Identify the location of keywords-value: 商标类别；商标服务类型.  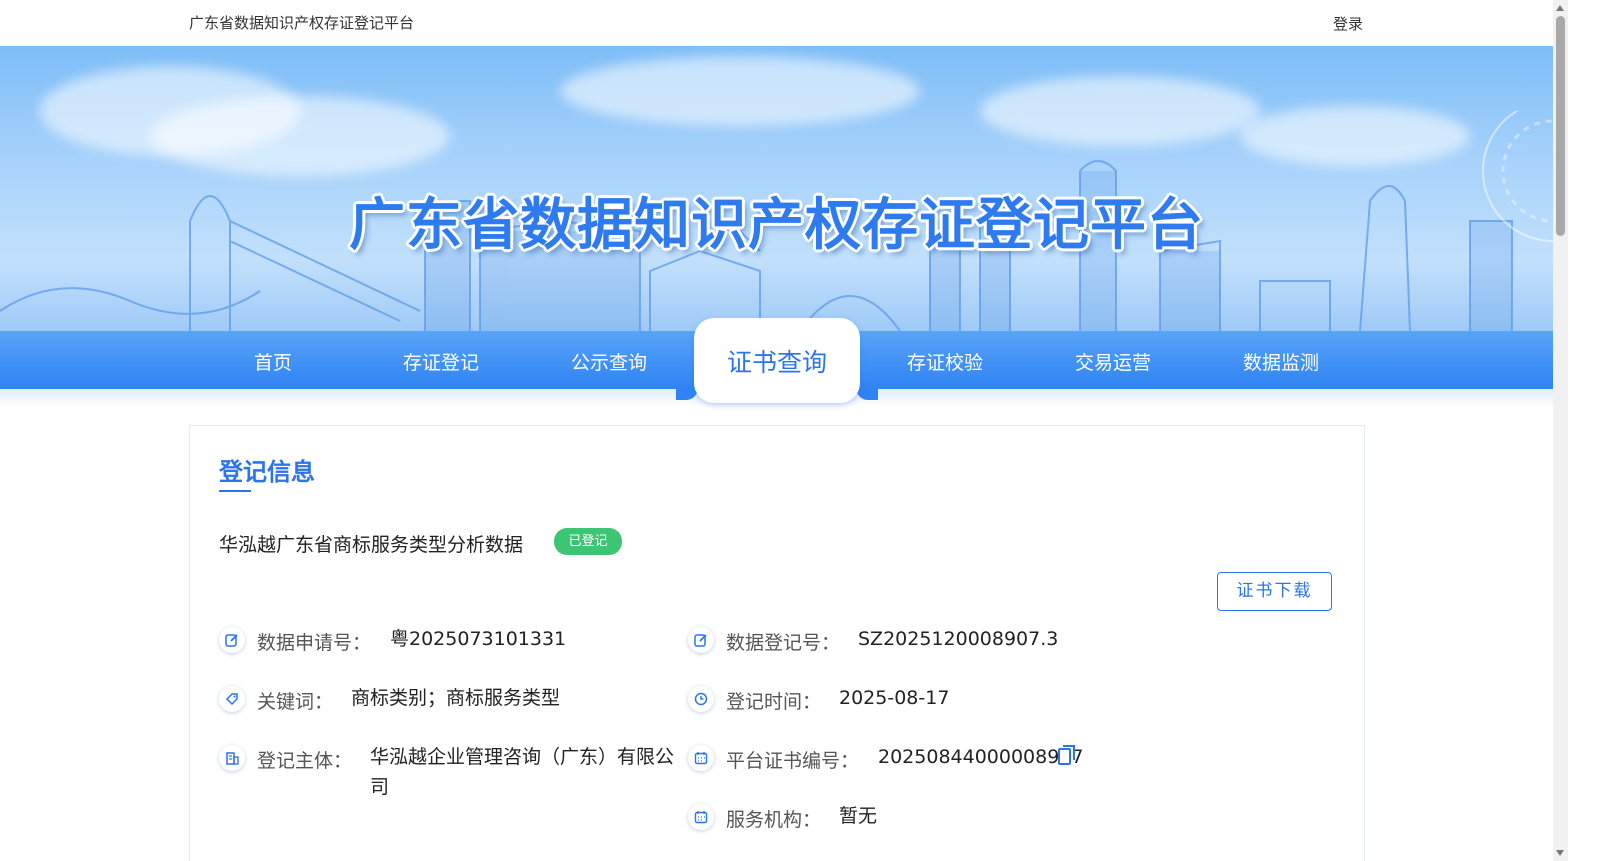
(456, 698).